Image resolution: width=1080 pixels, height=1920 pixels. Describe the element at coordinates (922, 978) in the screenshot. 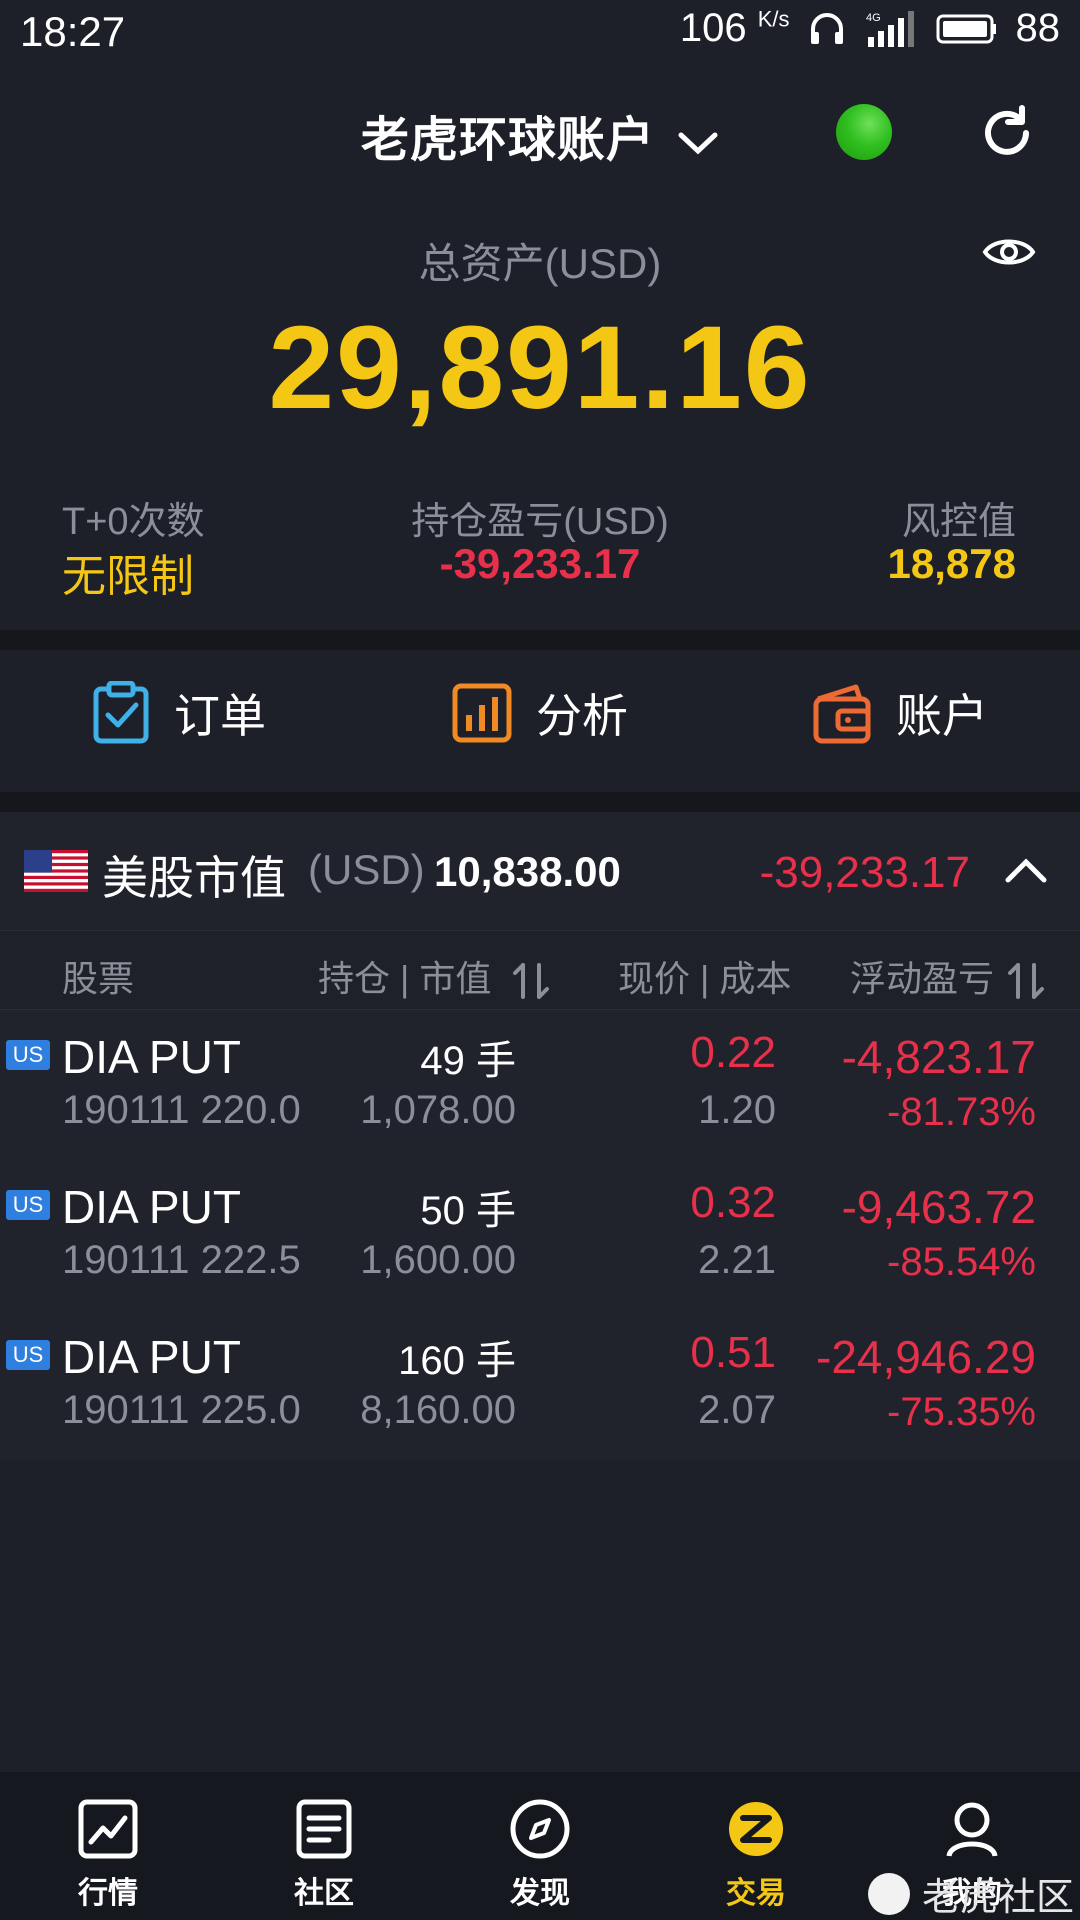

I see `column-float-pnl: 浮动盈亏` at that location.